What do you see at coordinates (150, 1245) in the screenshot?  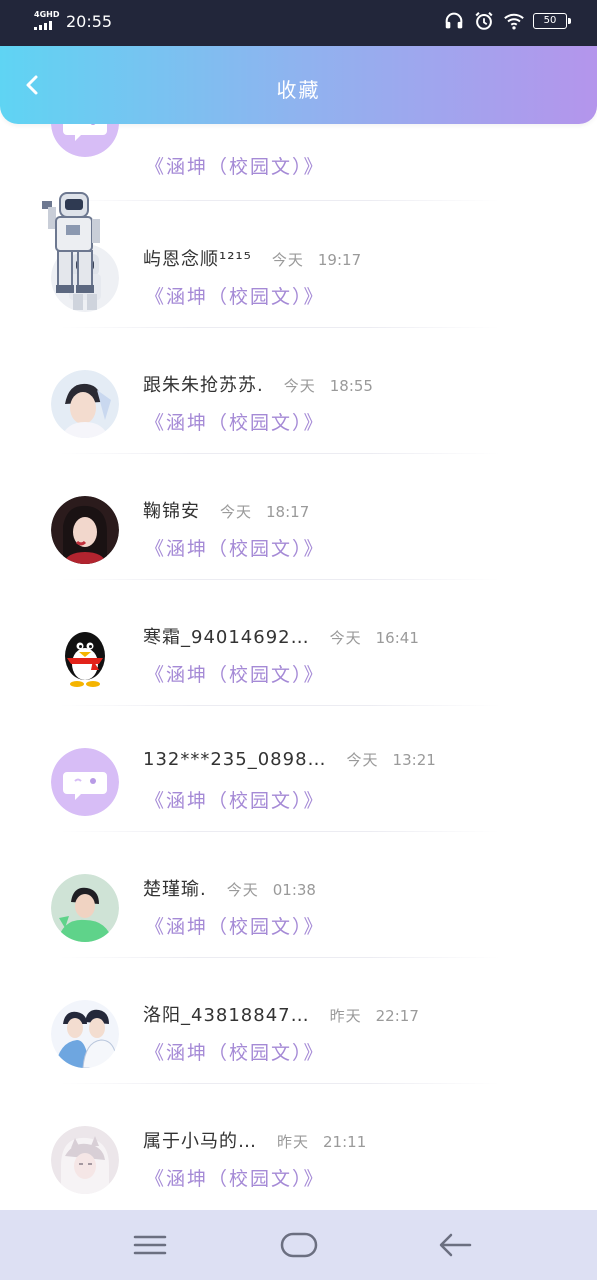 I see `menu-icon` at bounding box center [150, 1245].